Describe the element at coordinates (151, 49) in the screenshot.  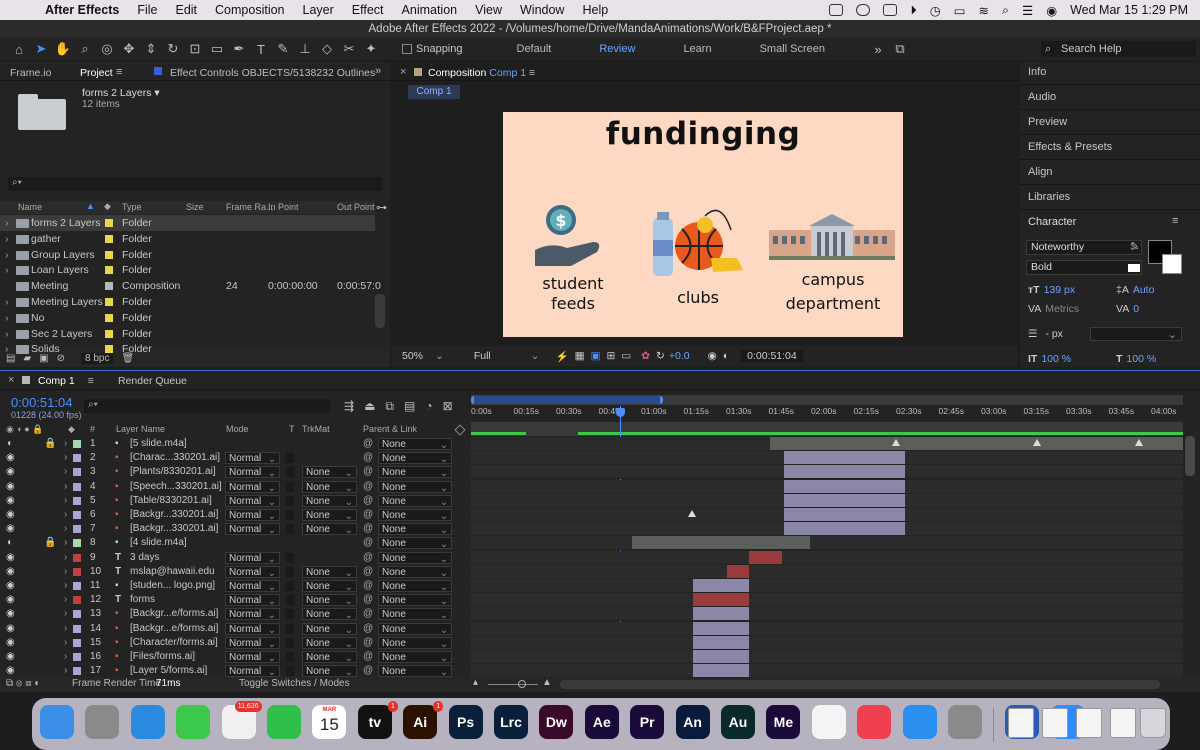
I see `dolly-tool-icon: ⇕` at that location.